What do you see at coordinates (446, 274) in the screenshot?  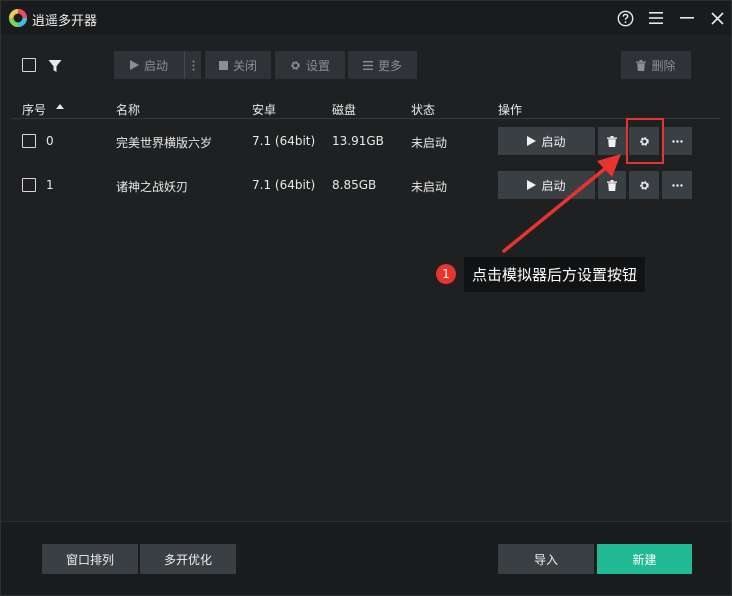 I see `annotation-step-badge: 1` at bounding box center [446, 274].